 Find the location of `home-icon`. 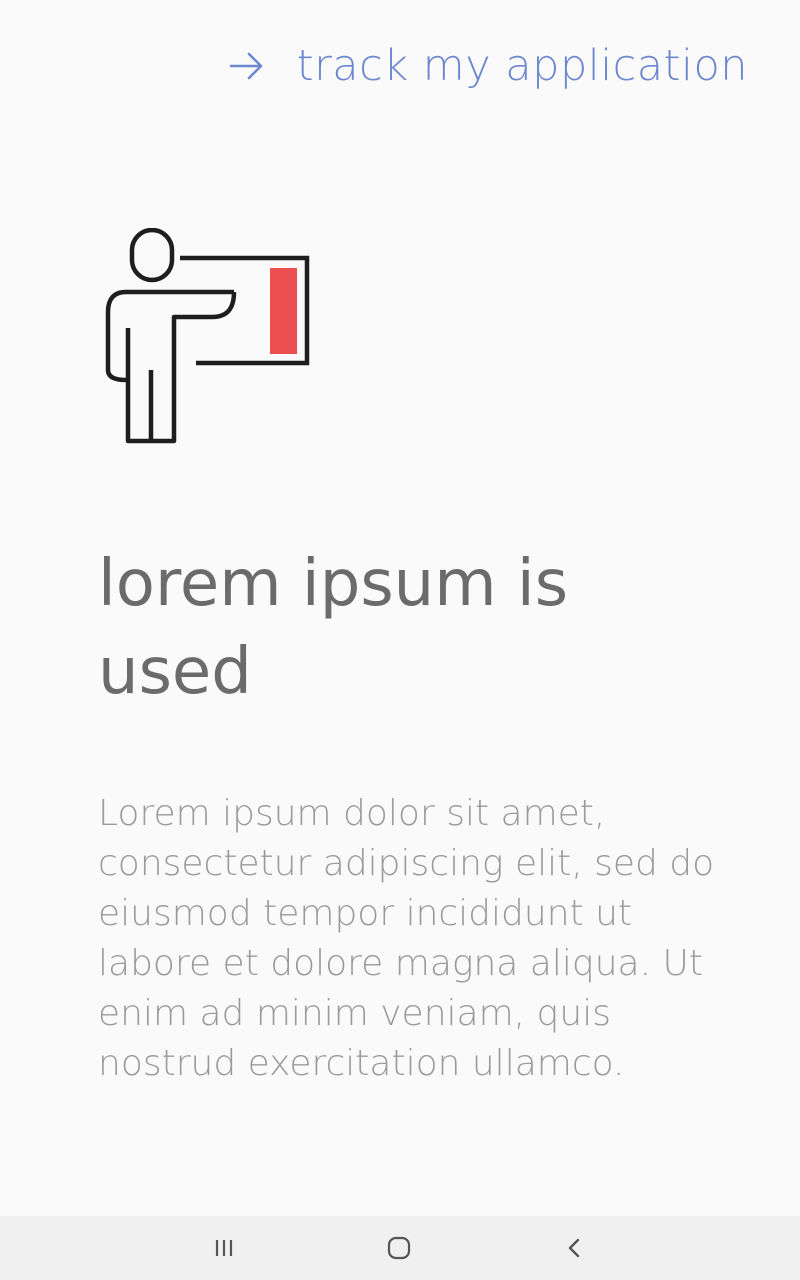

home-icon is located at coordinates (399, 1248).